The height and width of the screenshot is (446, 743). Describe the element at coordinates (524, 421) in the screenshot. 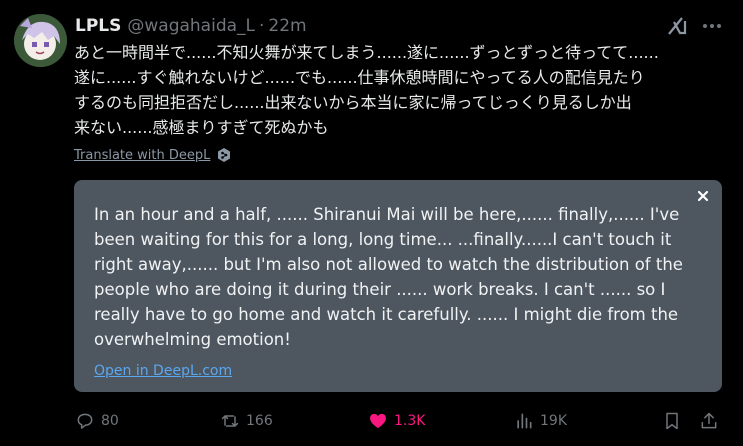

I see `bar-chart-icon` at that location.